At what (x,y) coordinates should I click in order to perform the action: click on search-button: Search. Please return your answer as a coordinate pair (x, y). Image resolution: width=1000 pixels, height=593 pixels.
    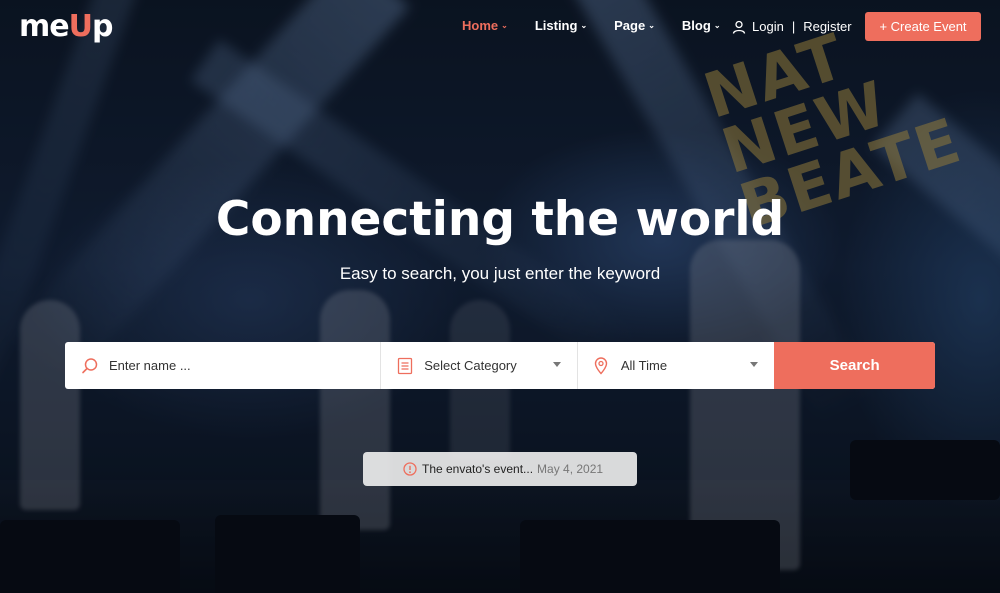
    Looking at the image, I should click on (854, 365).